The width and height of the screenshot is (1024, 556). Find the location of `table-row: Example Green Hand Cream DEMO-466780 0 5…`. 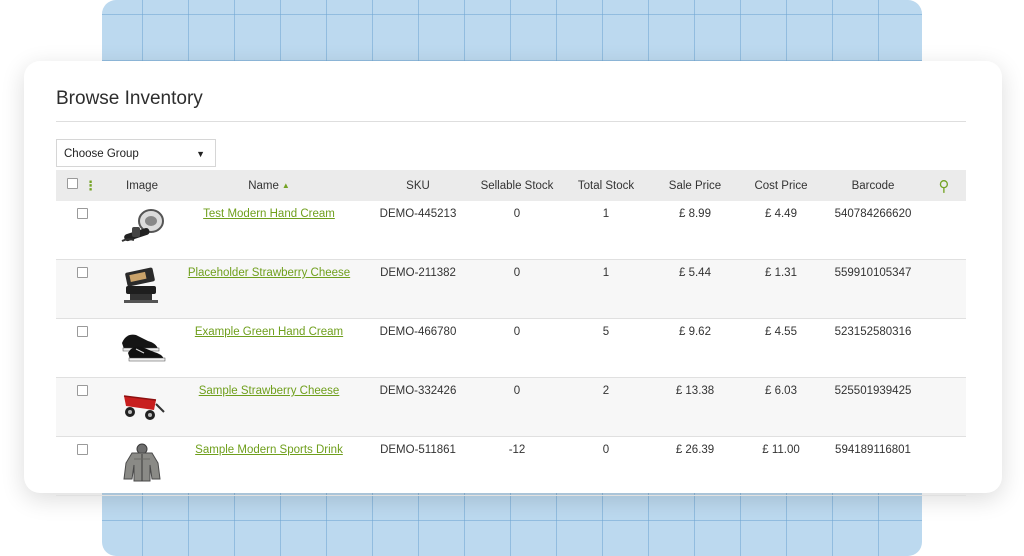

table-row: Example Green Hand Cream DEMO-466780 0 5… is located at coordinates (511, 348).